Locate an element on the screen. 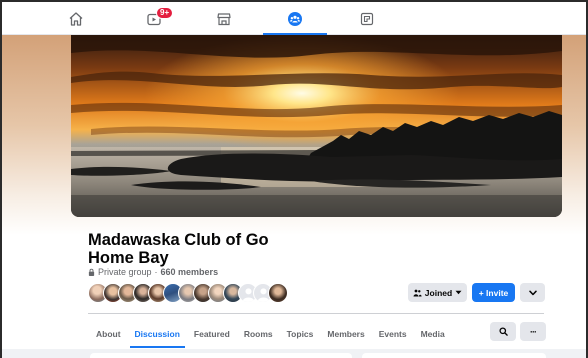  tab-rooms: Rooms is located at coordinates (258, 334).